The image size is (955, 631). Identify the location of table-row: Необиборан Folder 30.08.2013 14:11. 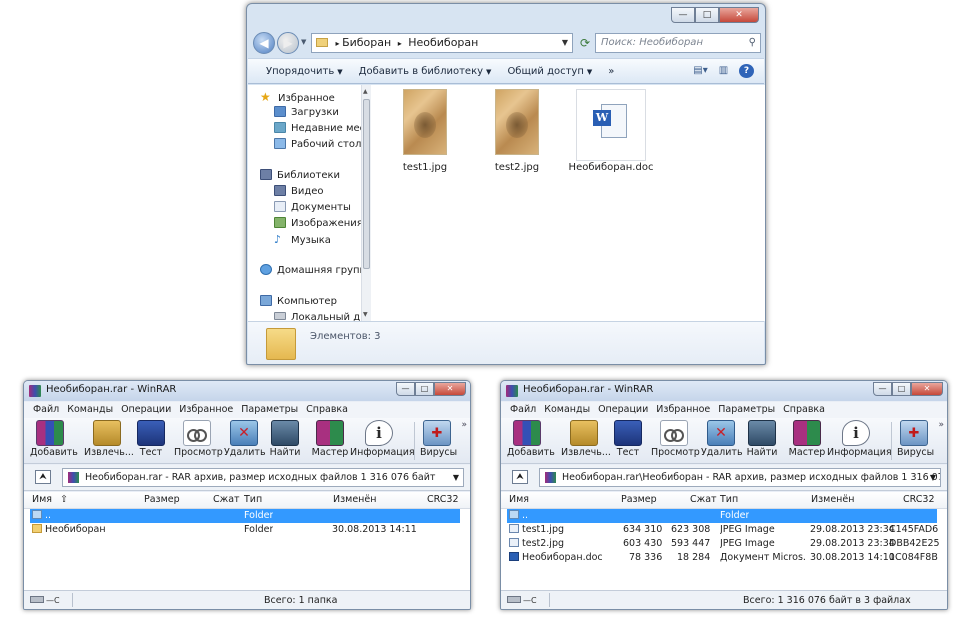
(245, 530).